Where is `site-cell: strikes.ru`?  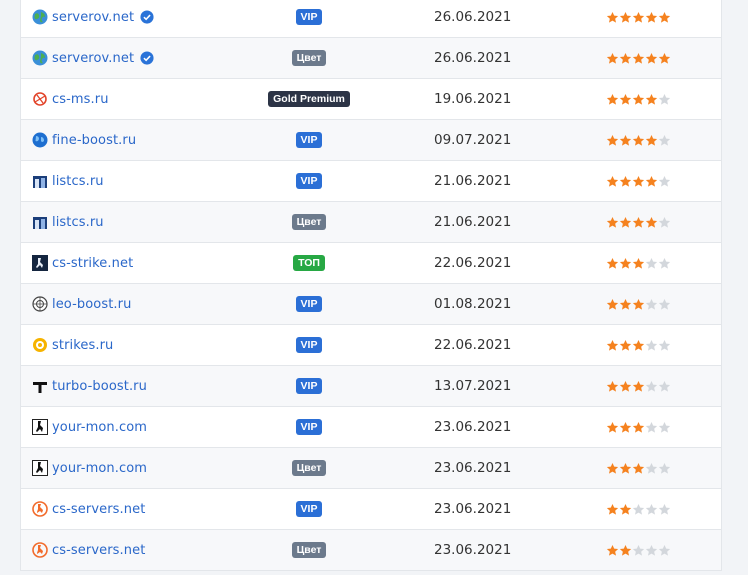 site-cell: strikes.ru is located at coordinates (72, 345).